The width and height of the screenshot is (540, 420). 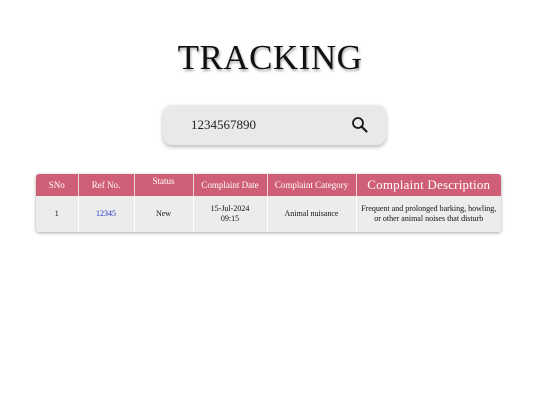 I want to click on cell-complaint-category: Animal nuisance, so click(x=312, y=214).